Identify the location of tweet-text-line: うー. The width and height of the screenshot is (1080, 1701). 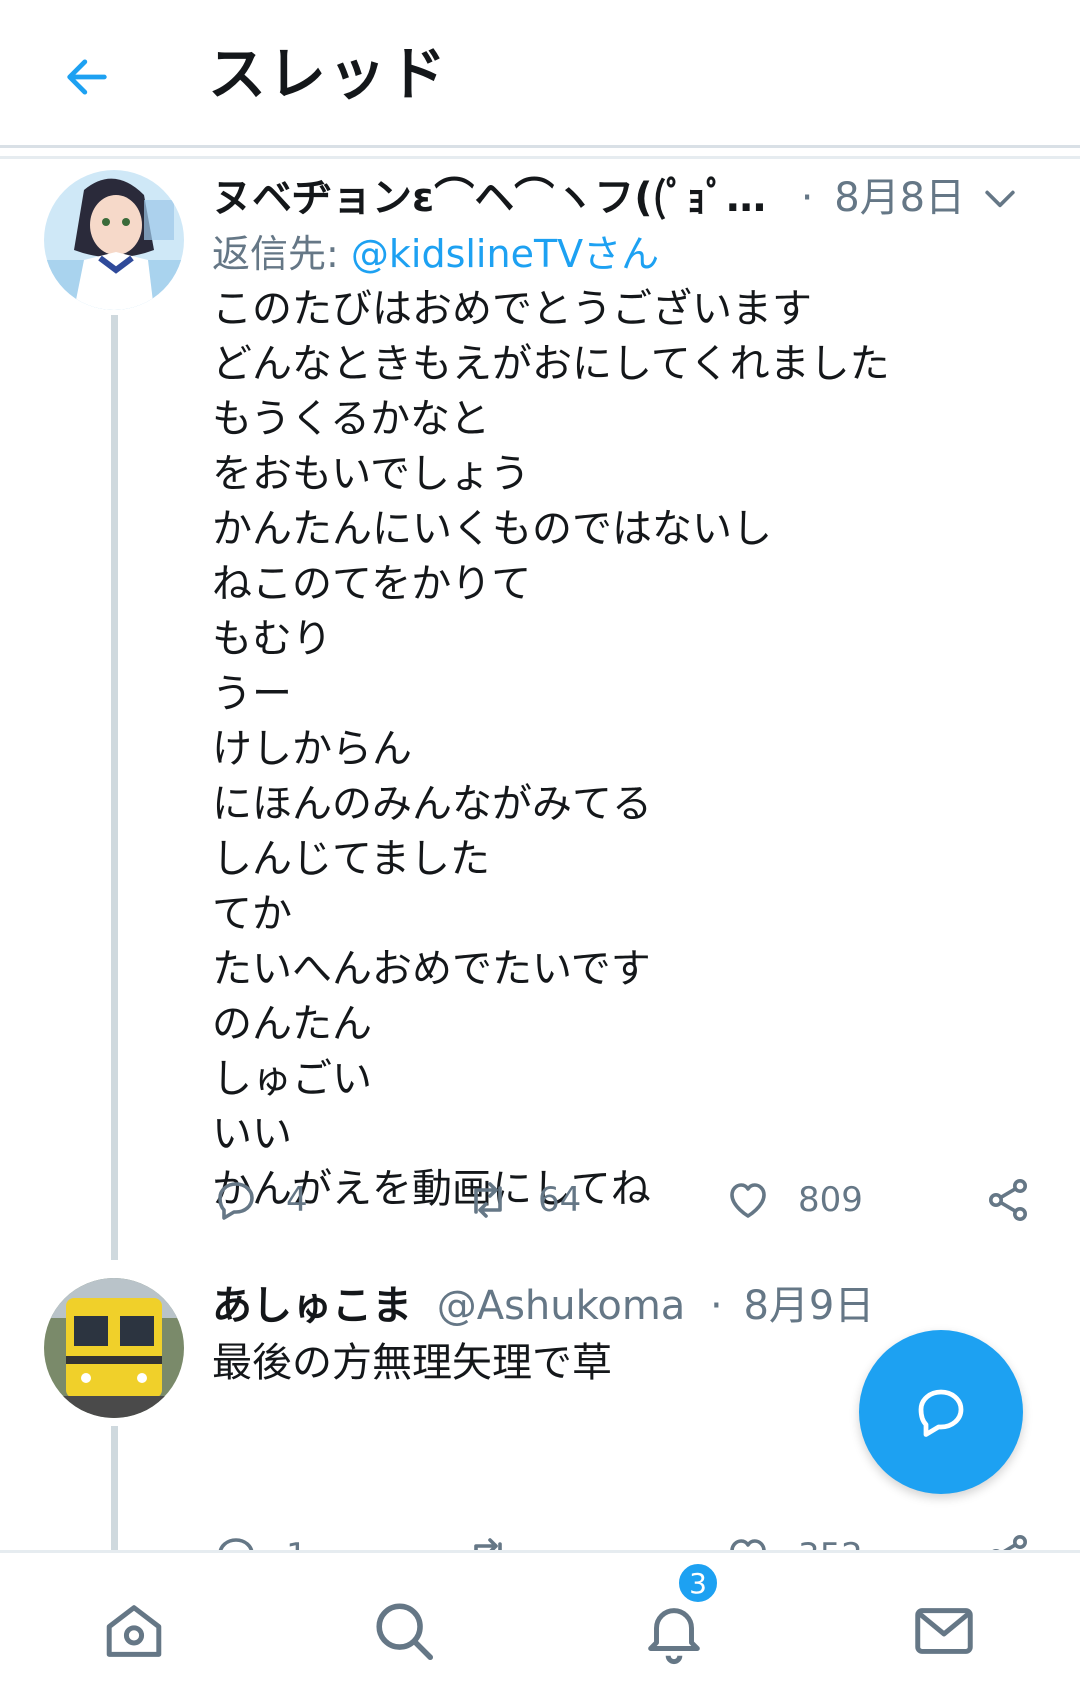
(252, 694).